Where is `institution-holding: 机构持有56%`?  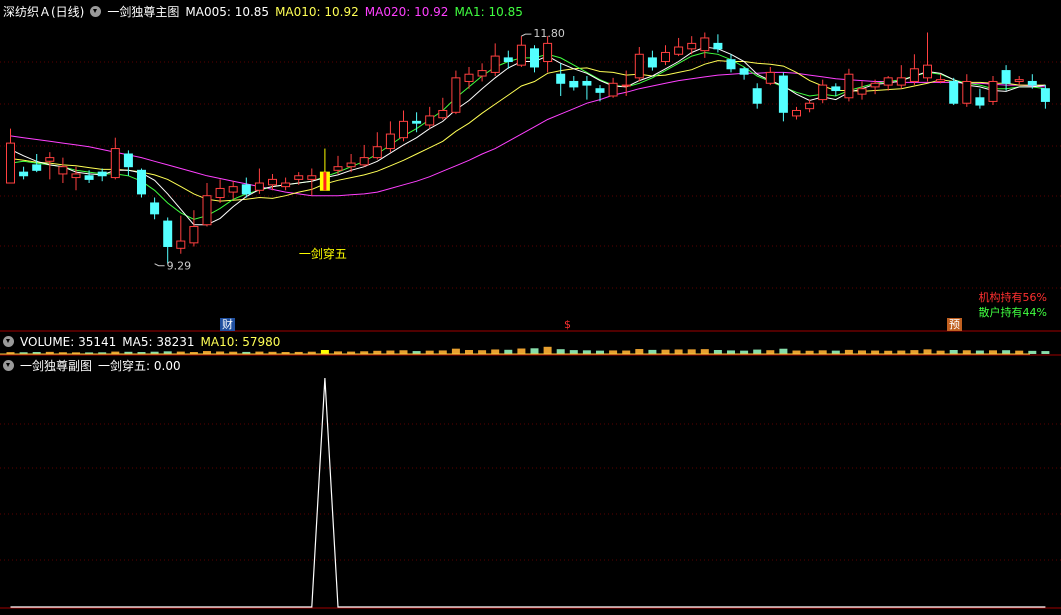 institution-holding: 机构持有56% is located at coordinates (1012, 297).